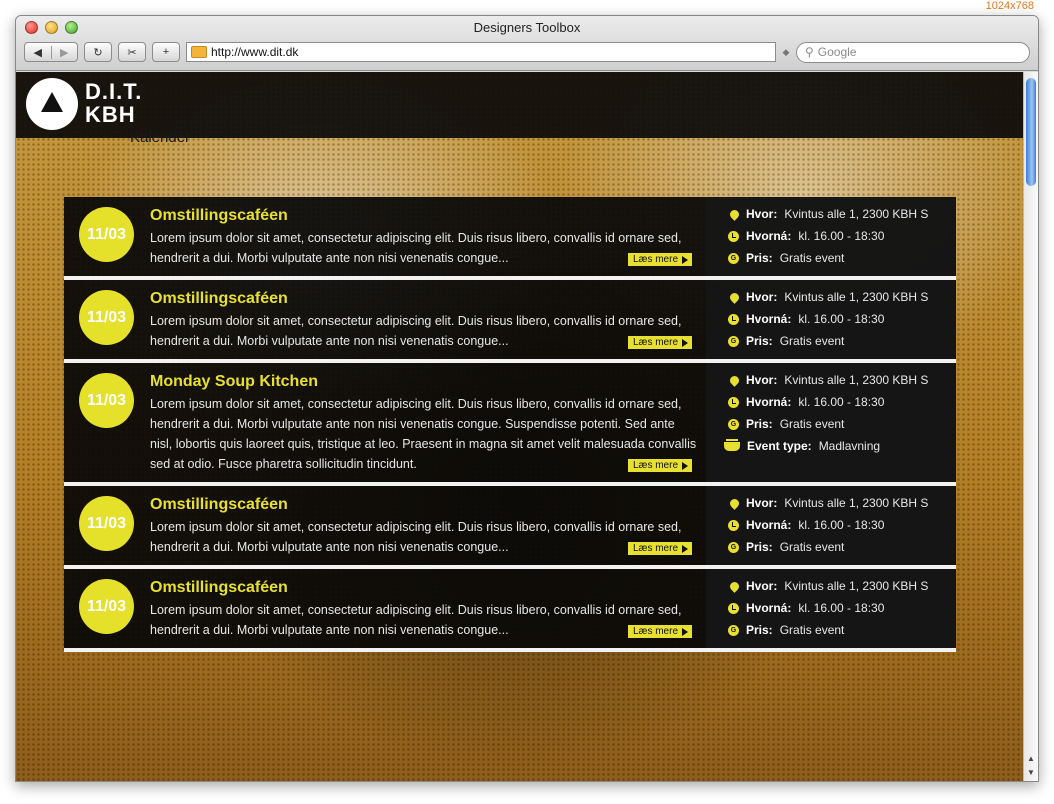 This screenshot has height=804, width=1054. What do you see at coordinates (481, 52) in the screenshot?
I see `address-bar: http://www.dit.dk` at bounding box center [481, 52].